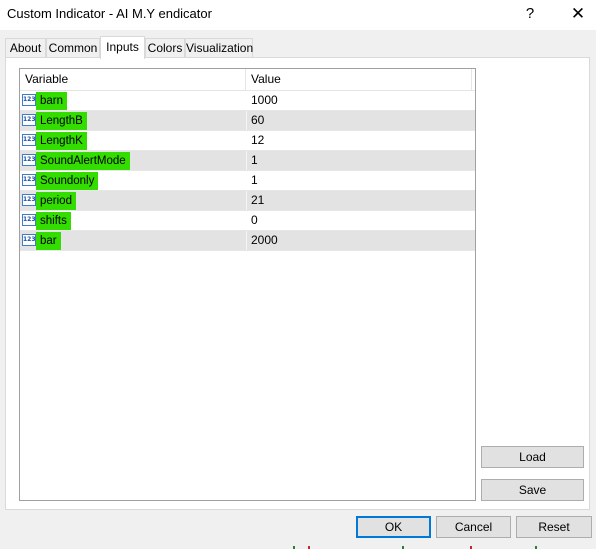 This screenshot has width=596, height=549. Describe the element at coordinates (133, 79) in the screenshot. I see `column-header-variable: Variable` at that location.